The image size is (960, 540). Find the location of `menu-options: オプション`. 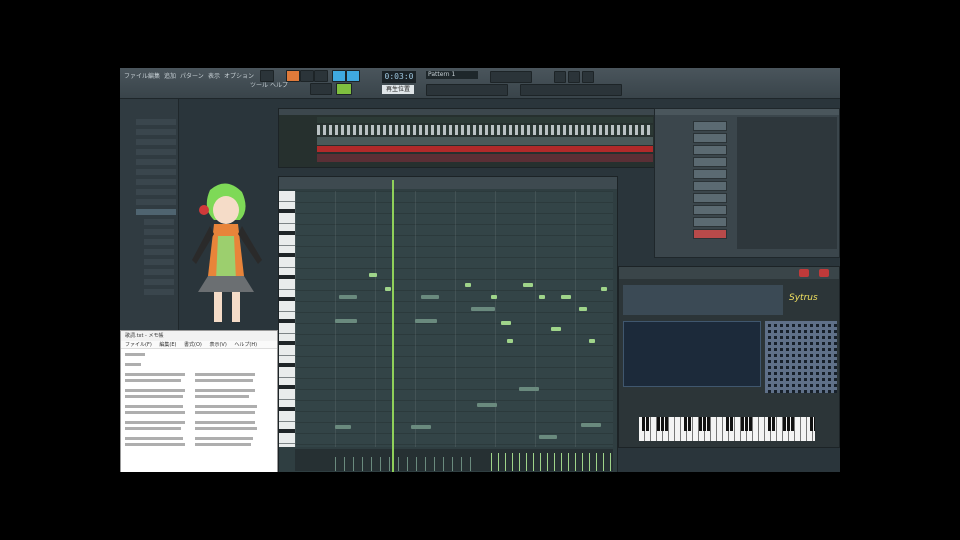

menu-options: オプション is located at coordinates (239, 75).